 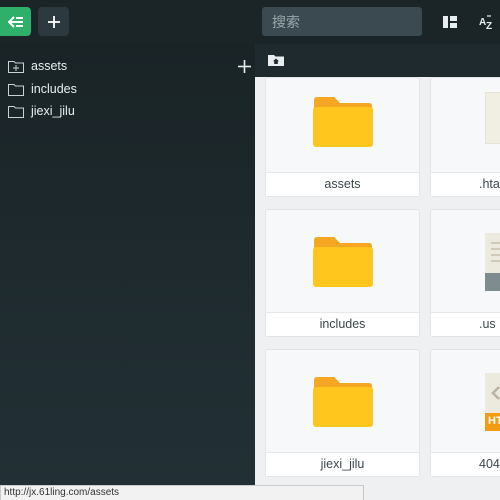 I want to click on file-card-jiexi-jilu: jiexi_jilu, so click(x=342, y=413).